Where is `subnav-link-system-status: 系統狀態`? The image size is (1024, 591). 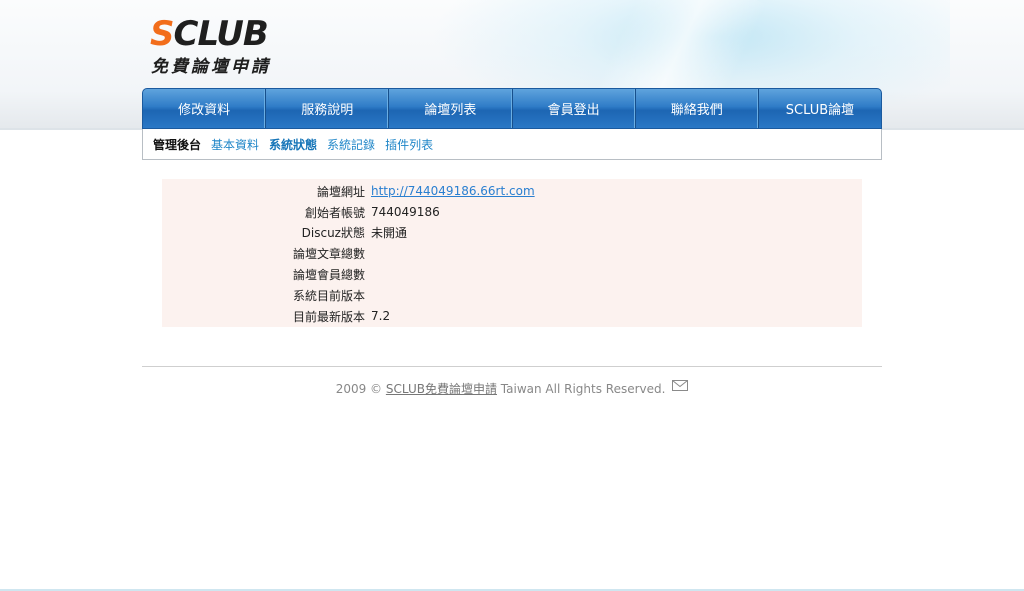
subnav-link-system-status: 系統狀態 is located at coordinates (293, 144).